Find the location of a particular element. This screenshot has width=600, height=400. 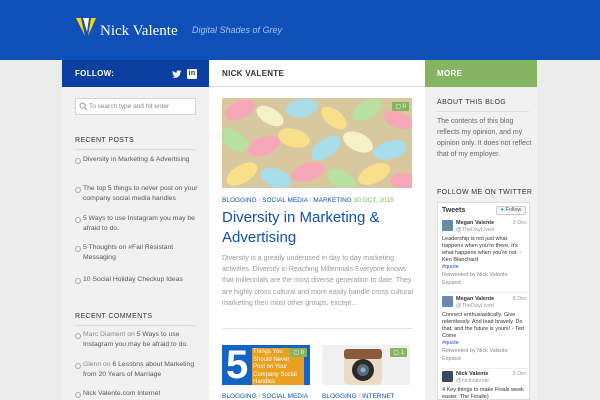

search-input: To search type and hit enter is located at coordinates (135, 106).